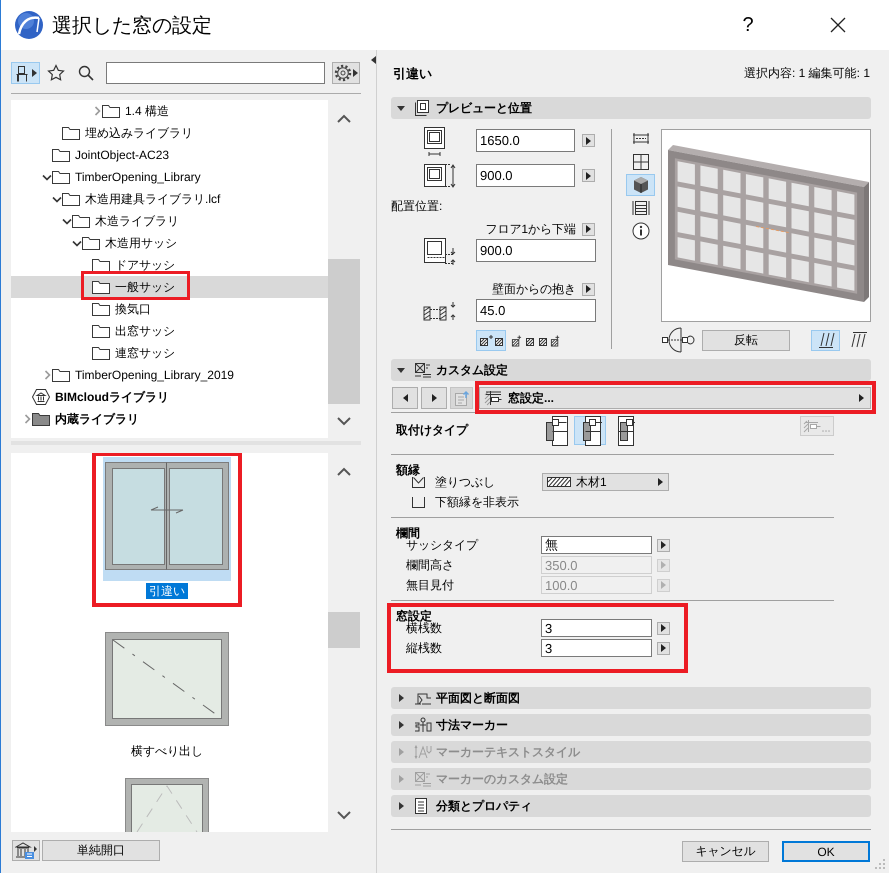 The width and height of the screenshot is (889, 873). I want to click on reveal-field: 45.0, so click(536, 310).